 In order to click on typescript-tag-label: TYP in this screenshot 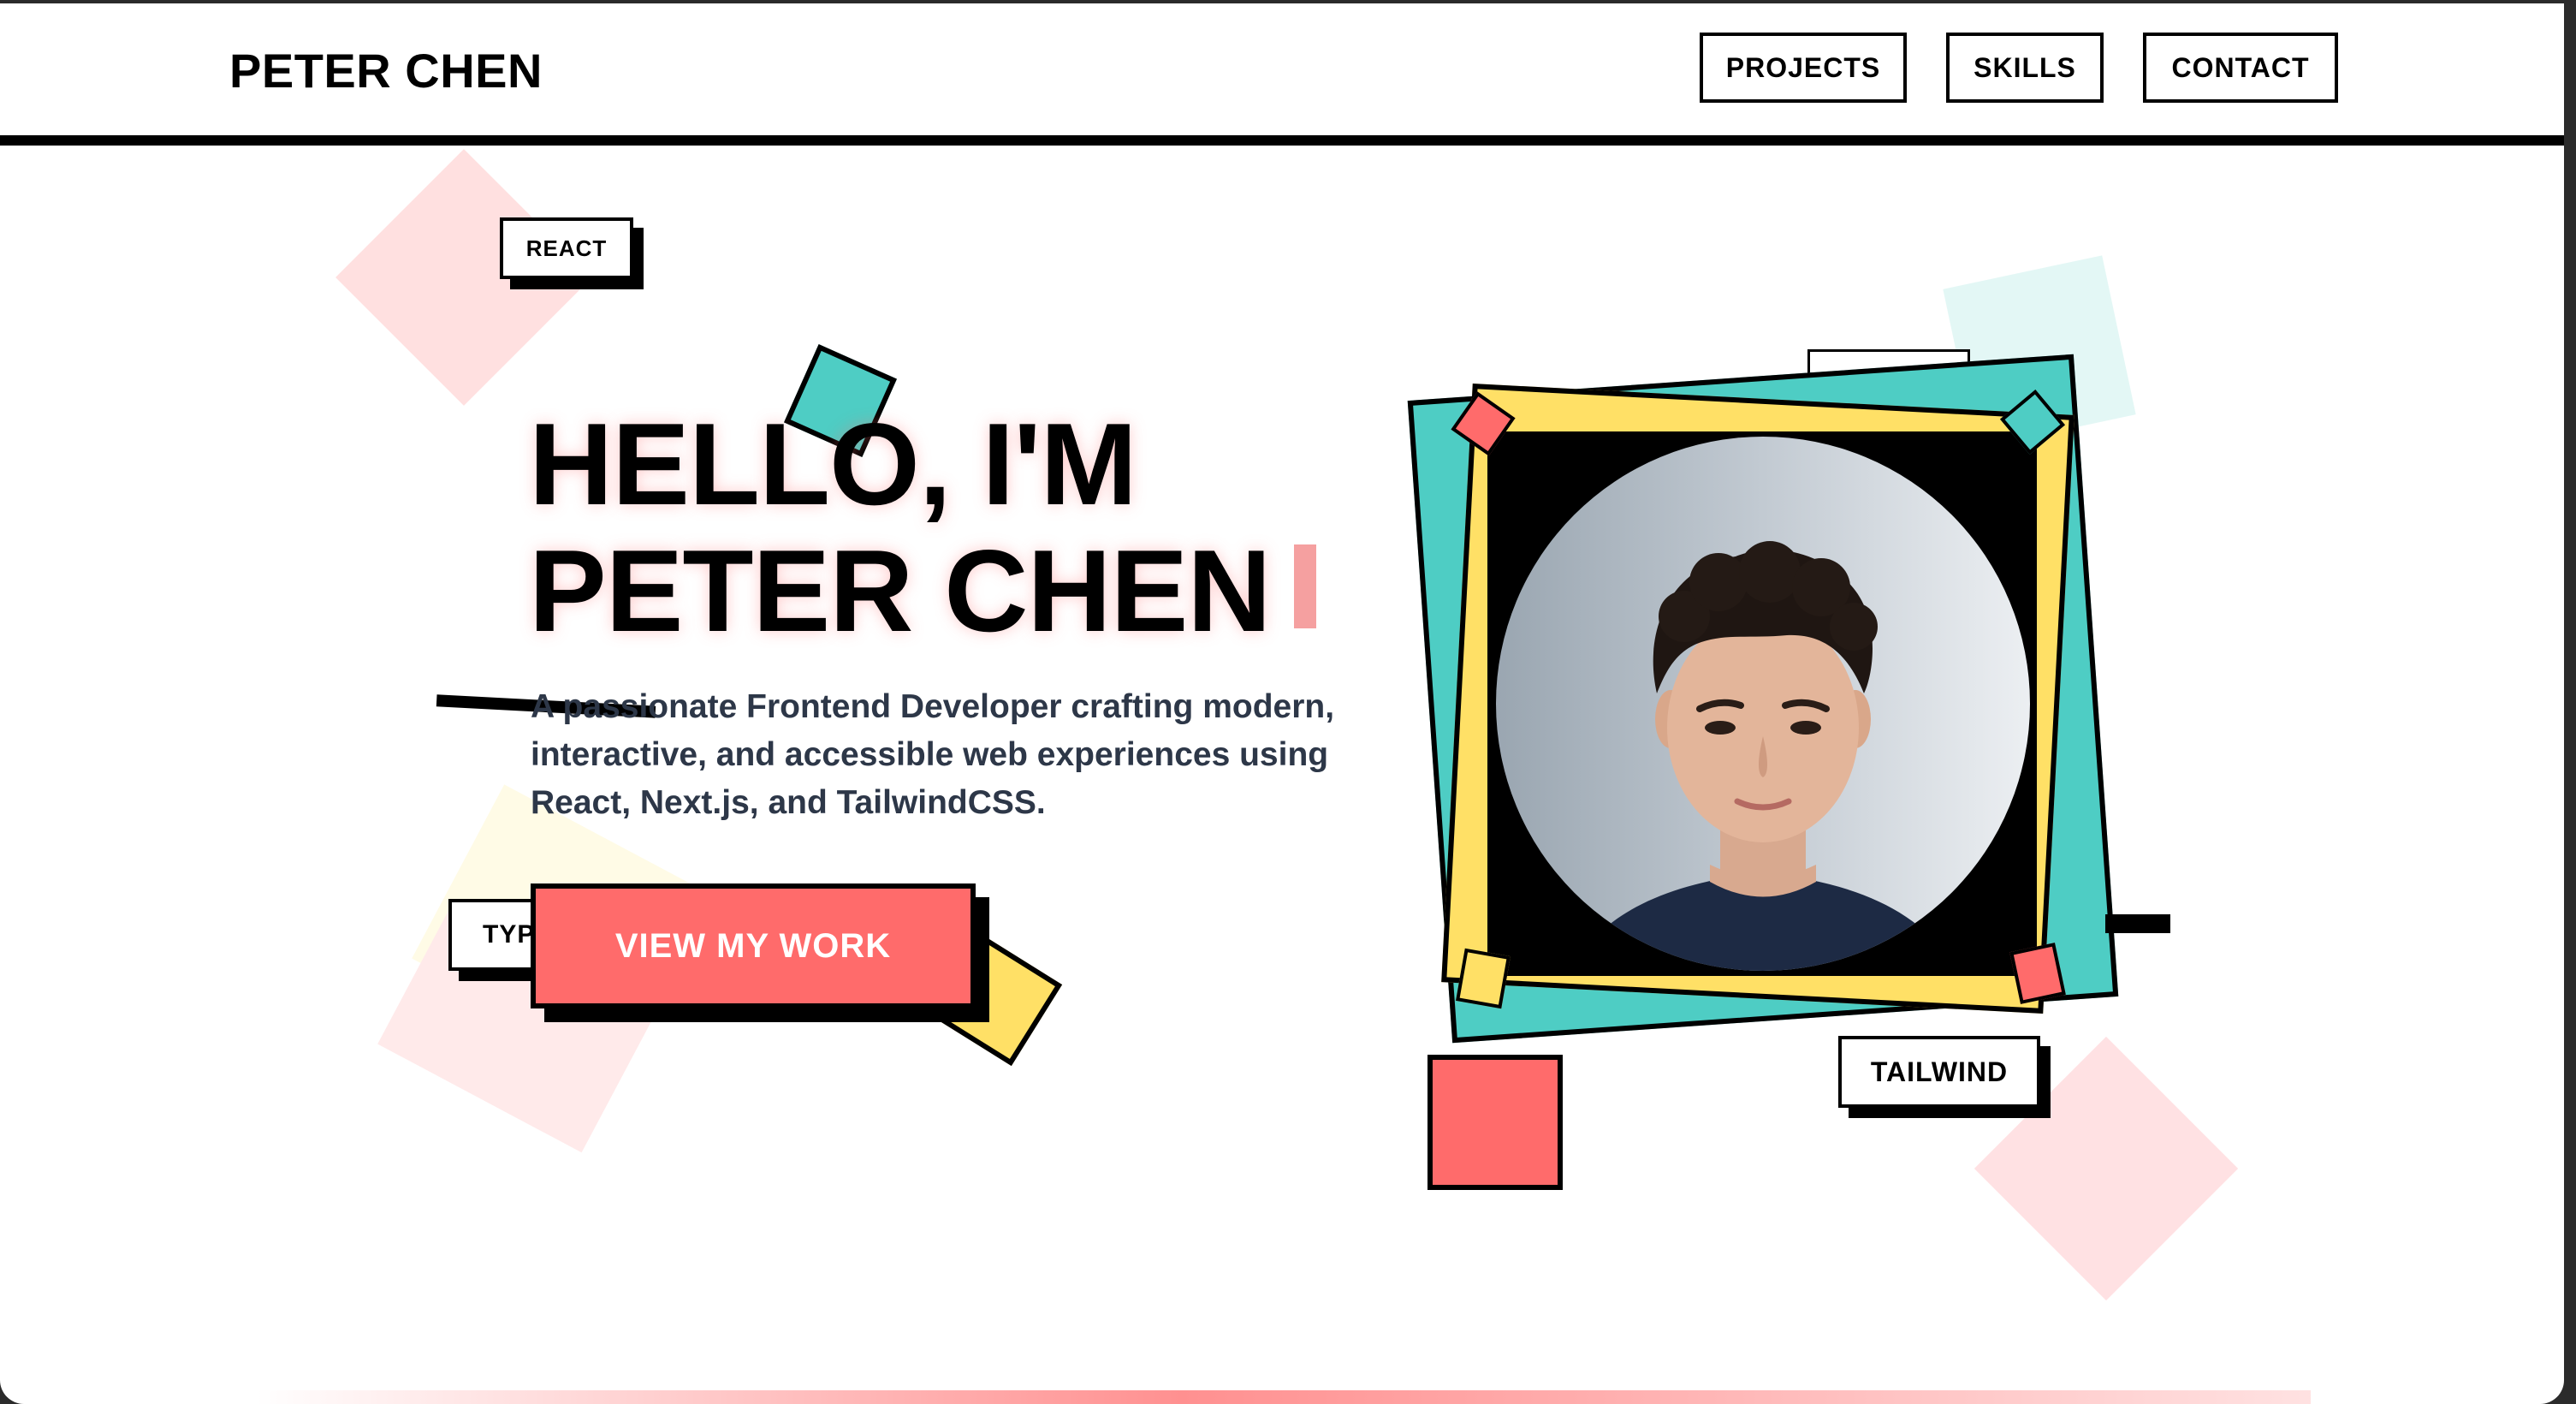, I will do `click(509, 934)`.